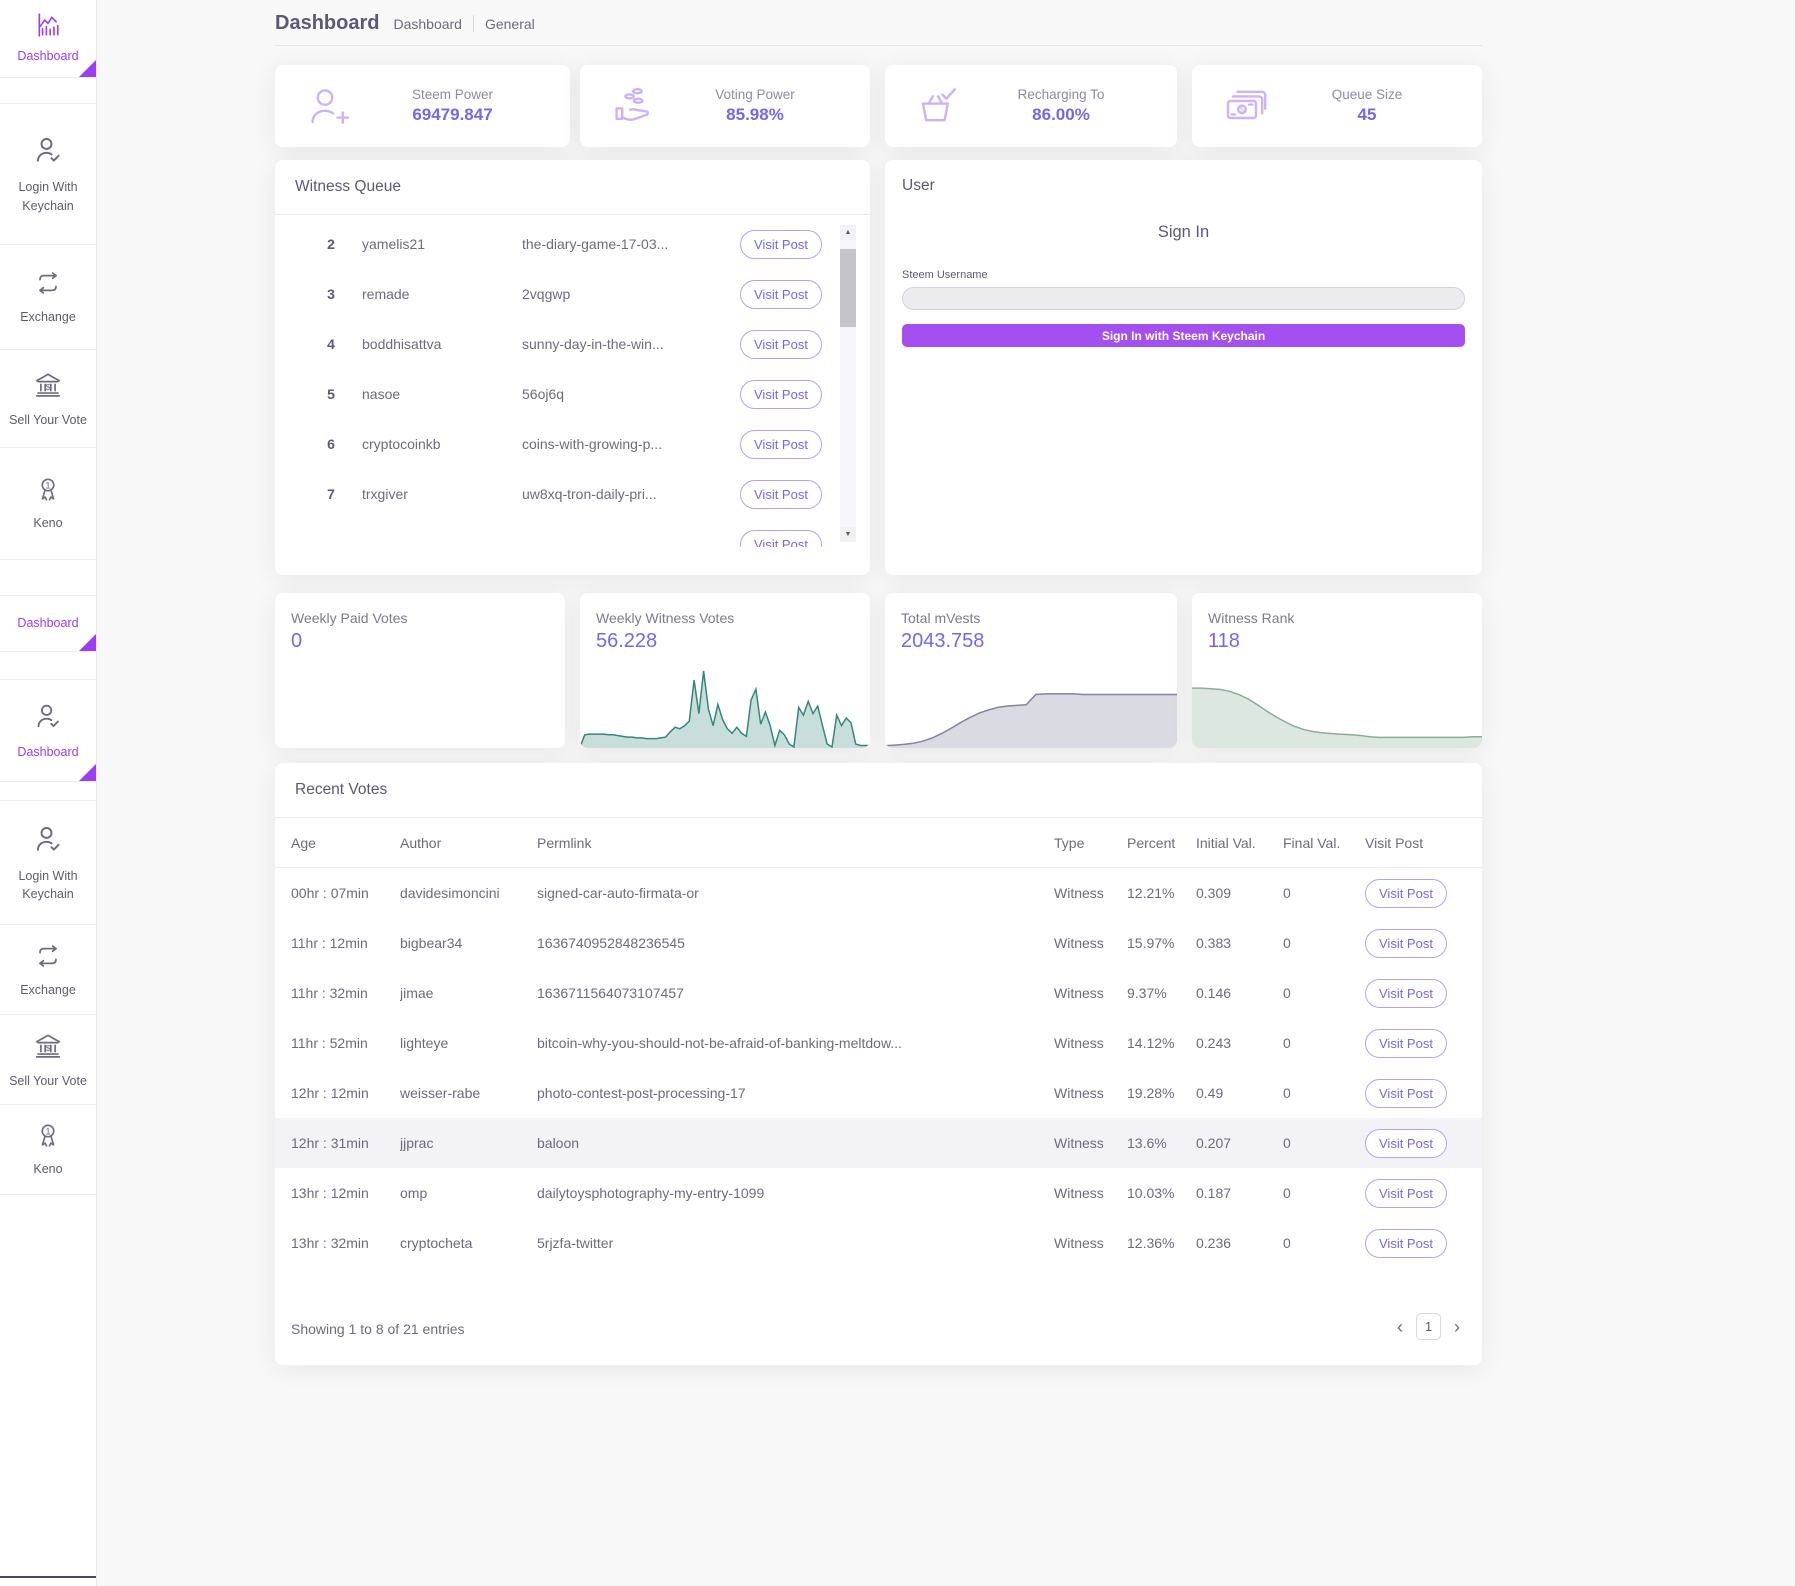 The image size is (1795, 1586). Describe the element at coordinates (48, 956) in the screenshot. I see `exchange-icon` at that location.